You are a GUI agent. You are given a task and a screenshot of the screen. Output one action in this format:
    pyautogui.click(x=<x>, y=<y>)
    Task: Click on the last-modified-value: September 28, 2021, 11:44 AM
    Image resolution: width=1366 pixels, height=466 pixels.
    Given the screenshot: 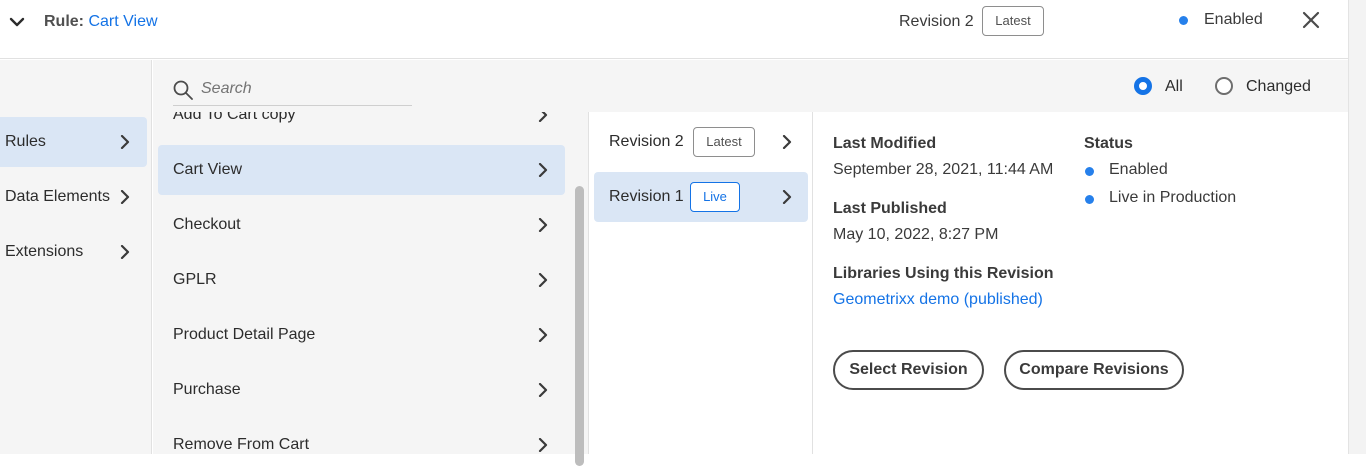 What is the action you would take?
    pyautogui.click(x=943, y=169)
    